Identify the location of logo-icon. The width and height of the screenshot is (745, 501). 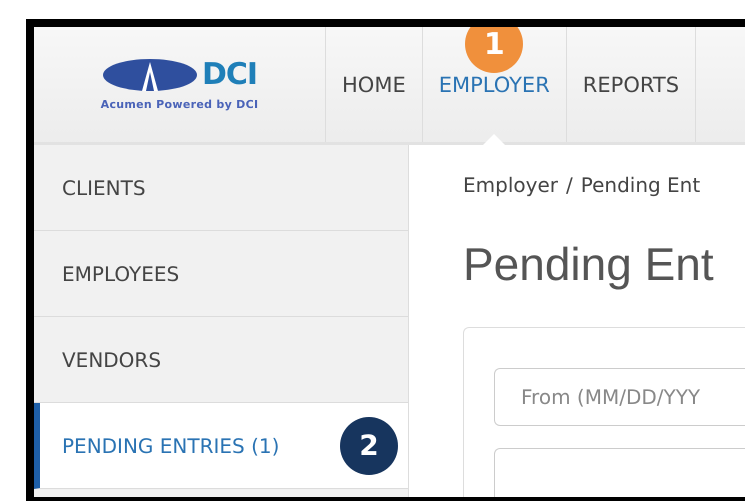
(150, 75).